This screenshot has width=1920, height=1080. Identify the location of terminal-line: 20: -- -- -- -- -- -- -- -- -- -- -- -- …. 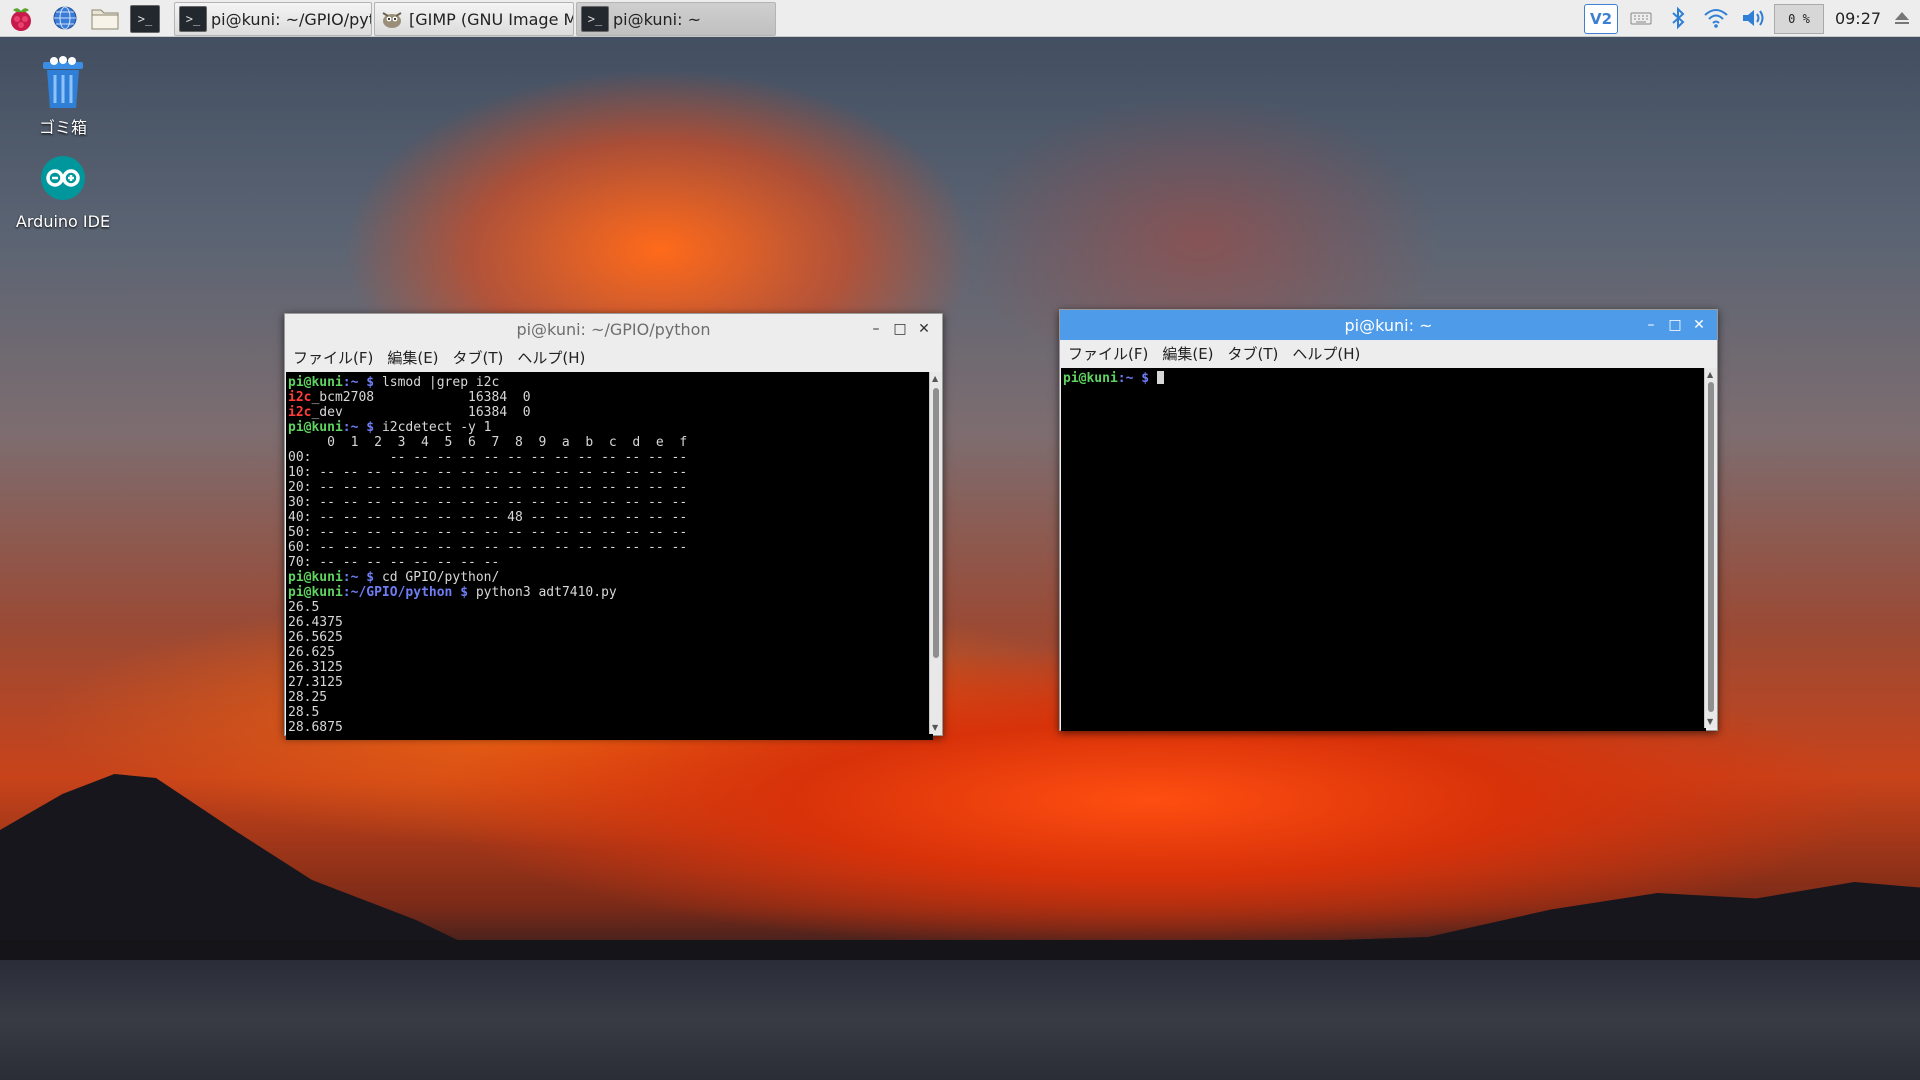
(609, 487).